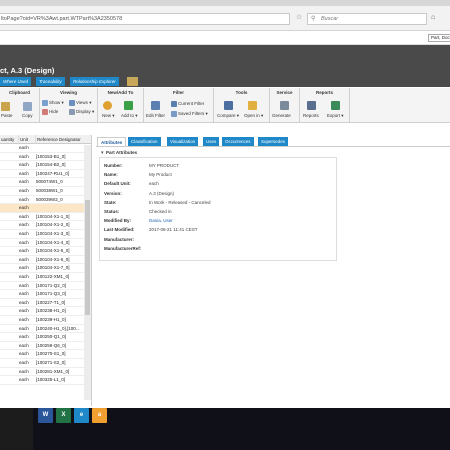 Image resolution: width=450 pixels, height=450 pixels. Describe the element at coordinates (45, 268) in the screenshot. I see `table-row: each [100104-X1-7_0]` at that location.